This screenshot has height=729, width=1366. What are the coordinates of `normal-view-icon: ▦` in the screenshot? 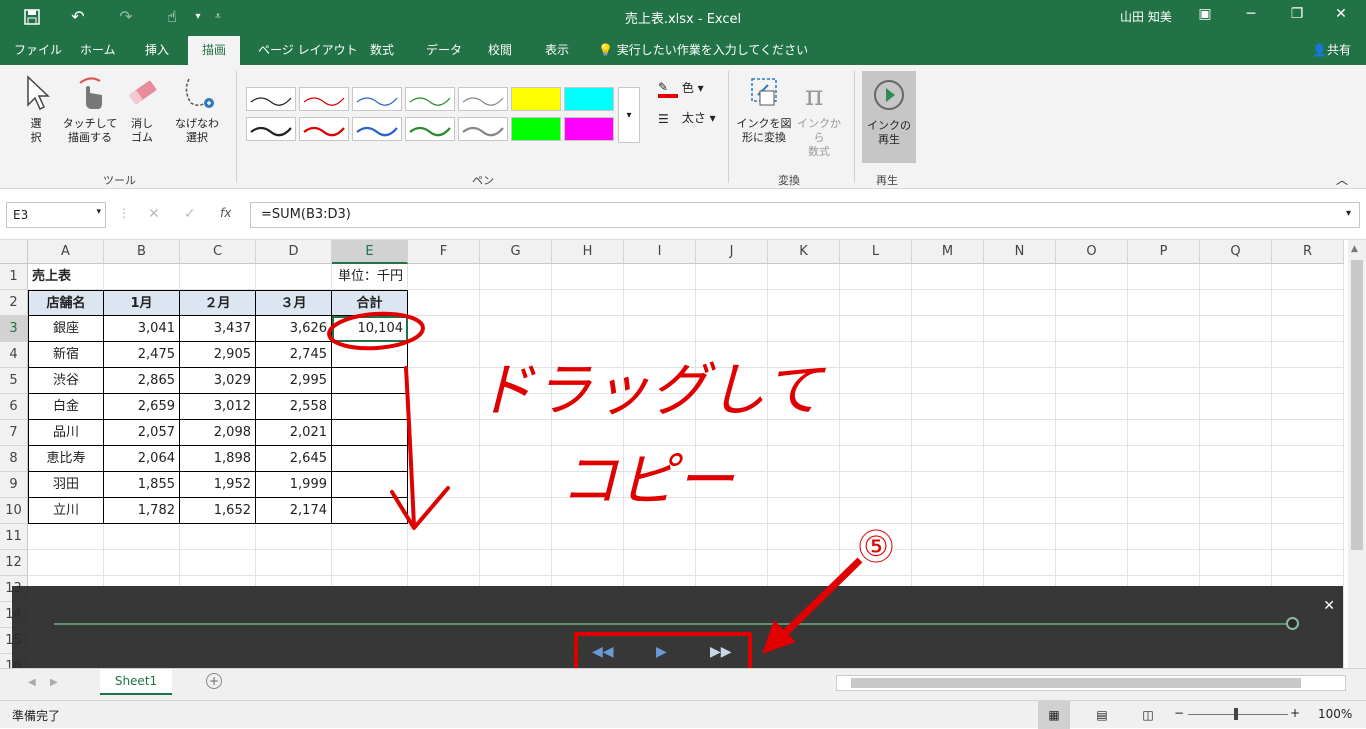 It's located at (1054, 715).